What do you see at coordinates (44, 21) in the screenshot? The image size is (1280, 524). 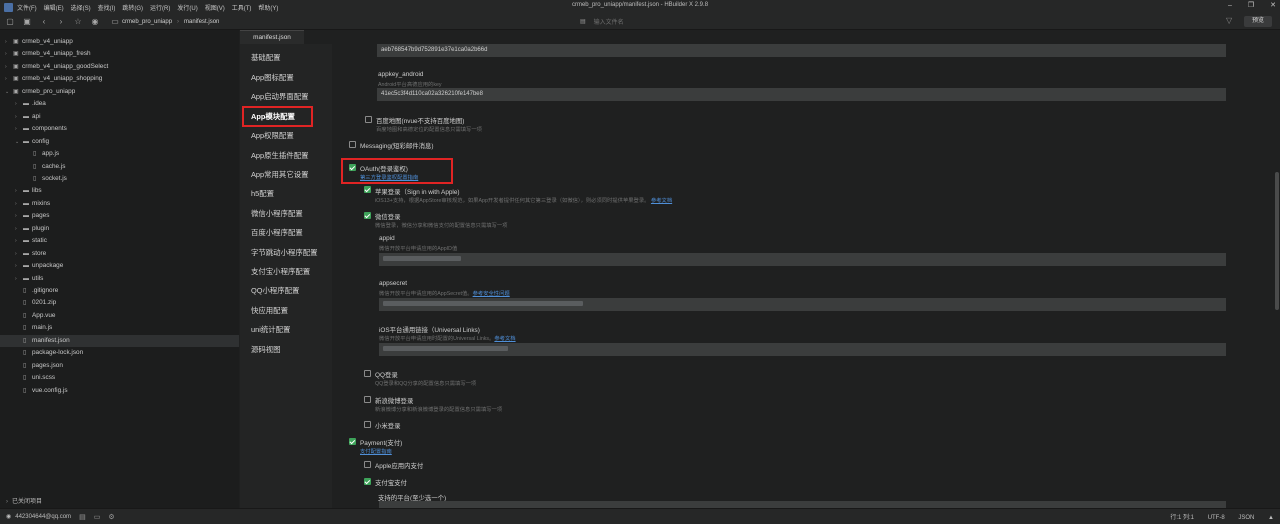 I see `back-icon: ‹` at bounding box center [44, 21].